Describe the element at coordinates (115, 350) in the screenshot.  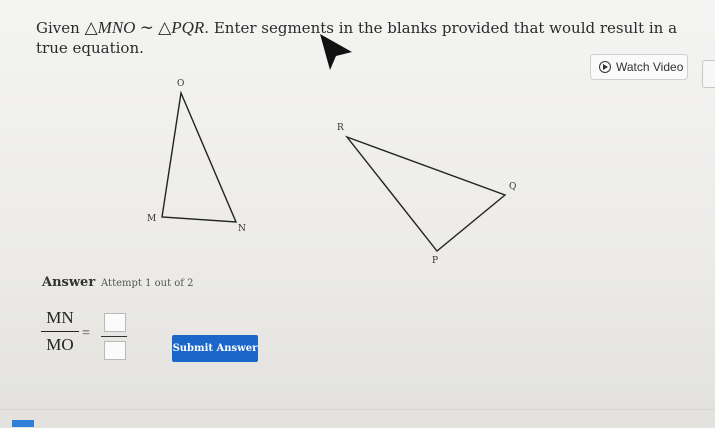
I see `denominator-blank-input` at that location.